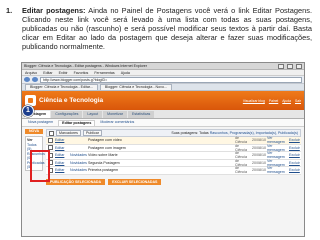 This screenshot has height=240, width=320. I want to click on view-filter-title: Ver, so click(30, 140).